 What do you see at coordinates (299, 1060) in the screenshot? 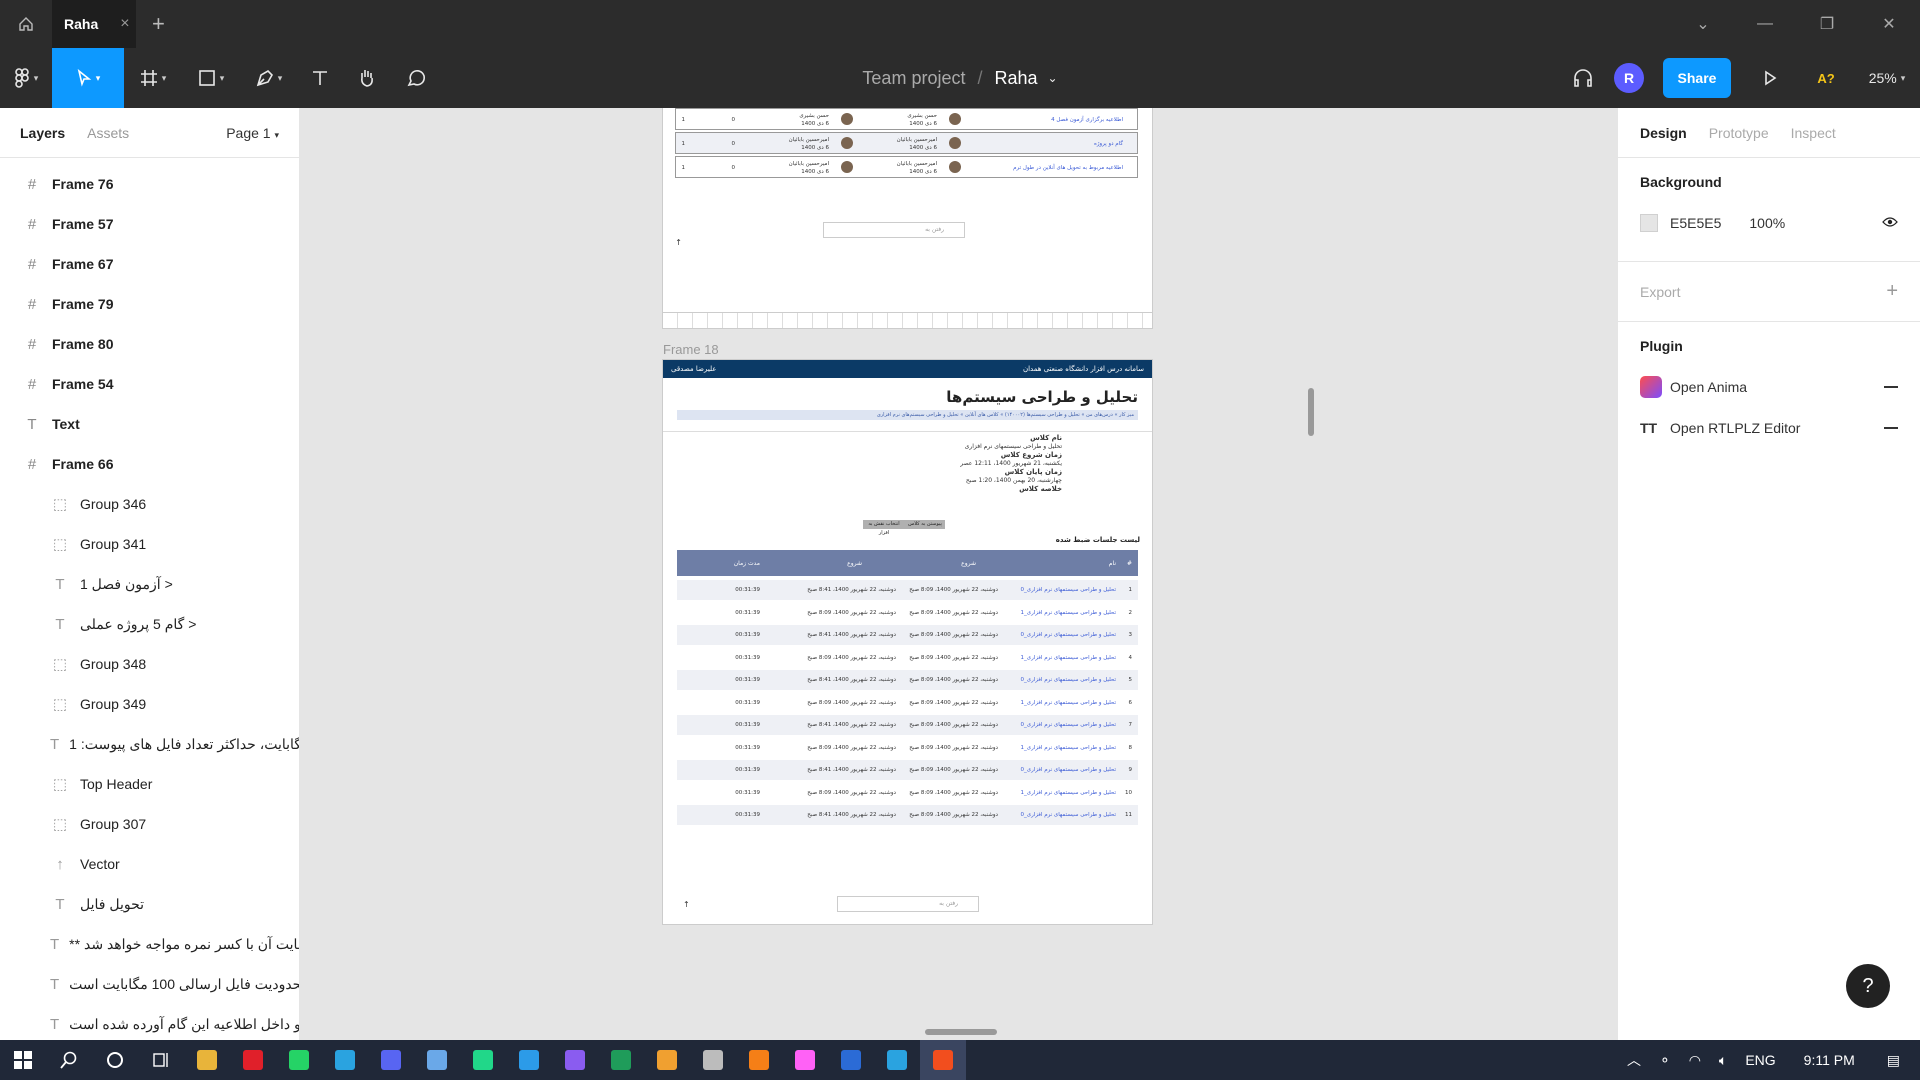
I see `whatsapp-app-icon` at bounding box center [299, 1060].